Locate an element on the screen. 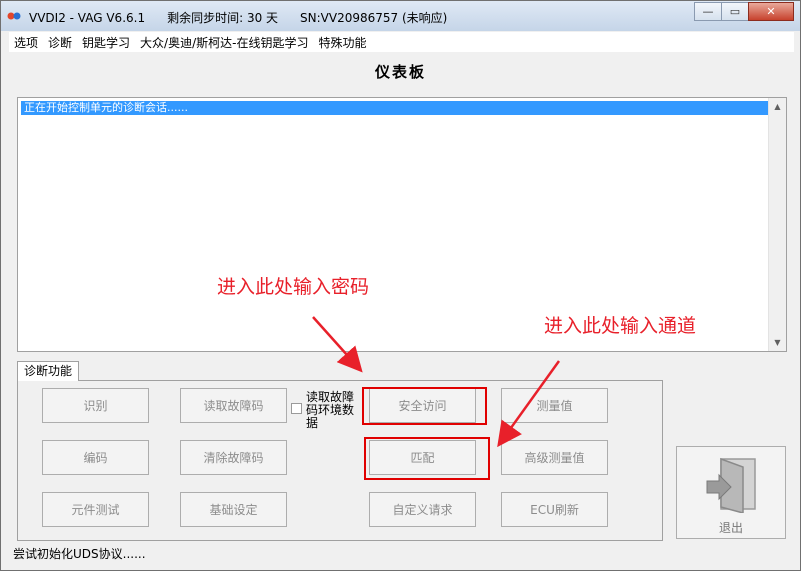  minimize-button: — is located at coordinates (708, 11).